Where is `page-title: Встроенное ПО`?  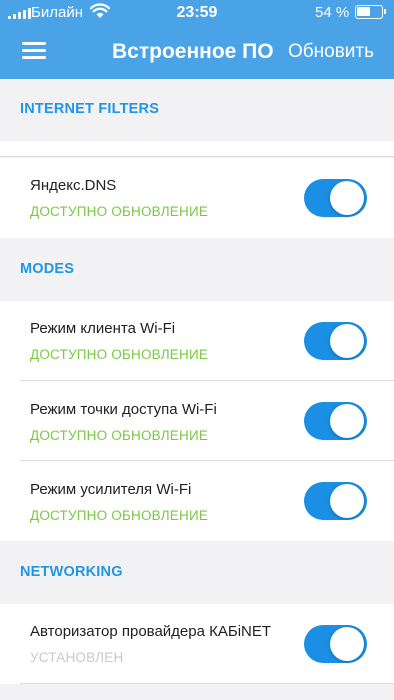 page-title: Встроенное ПО is located at coordinates (193, 51).